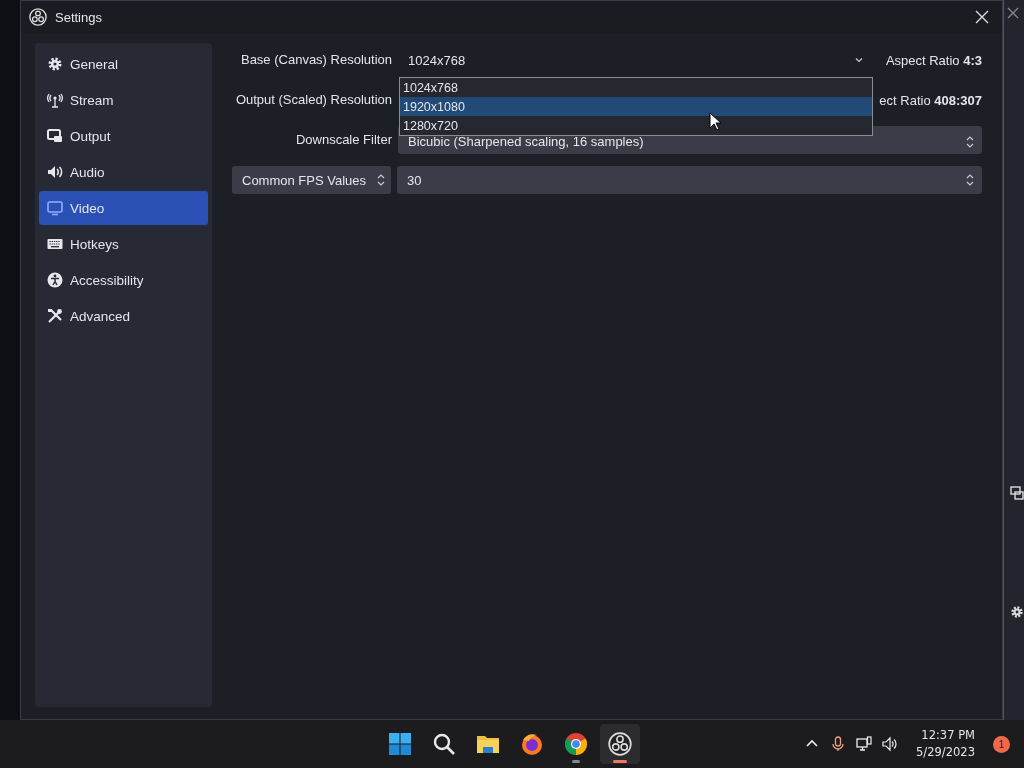 The height and width of the screenshot is (768, 1024). Describe the element at coordinates (933, 60) in the screenshot. I see `aspect-ratio-text: Aspect Ratio 4:3` at that location.